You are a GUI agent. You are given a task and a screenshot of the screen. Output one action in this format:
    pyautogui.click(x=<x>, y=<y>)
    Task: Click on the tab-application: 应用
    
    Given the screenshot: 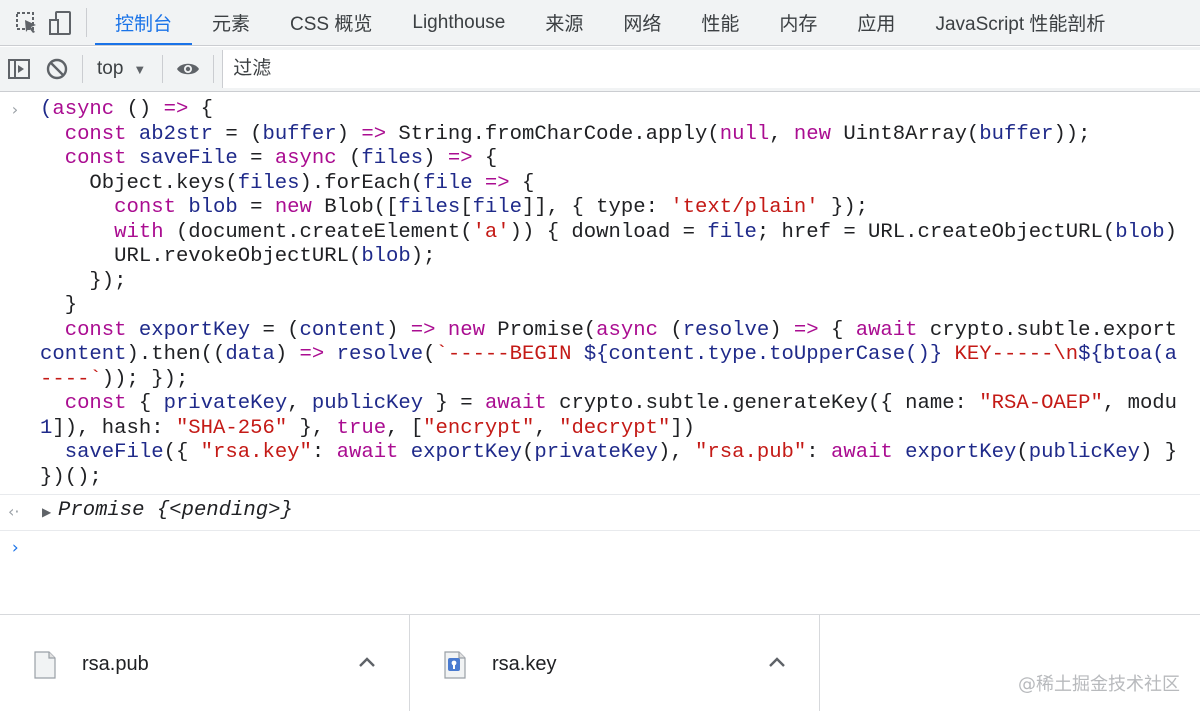 What is the action you would take?
    pyautogui.click(x=876, y=22)
    